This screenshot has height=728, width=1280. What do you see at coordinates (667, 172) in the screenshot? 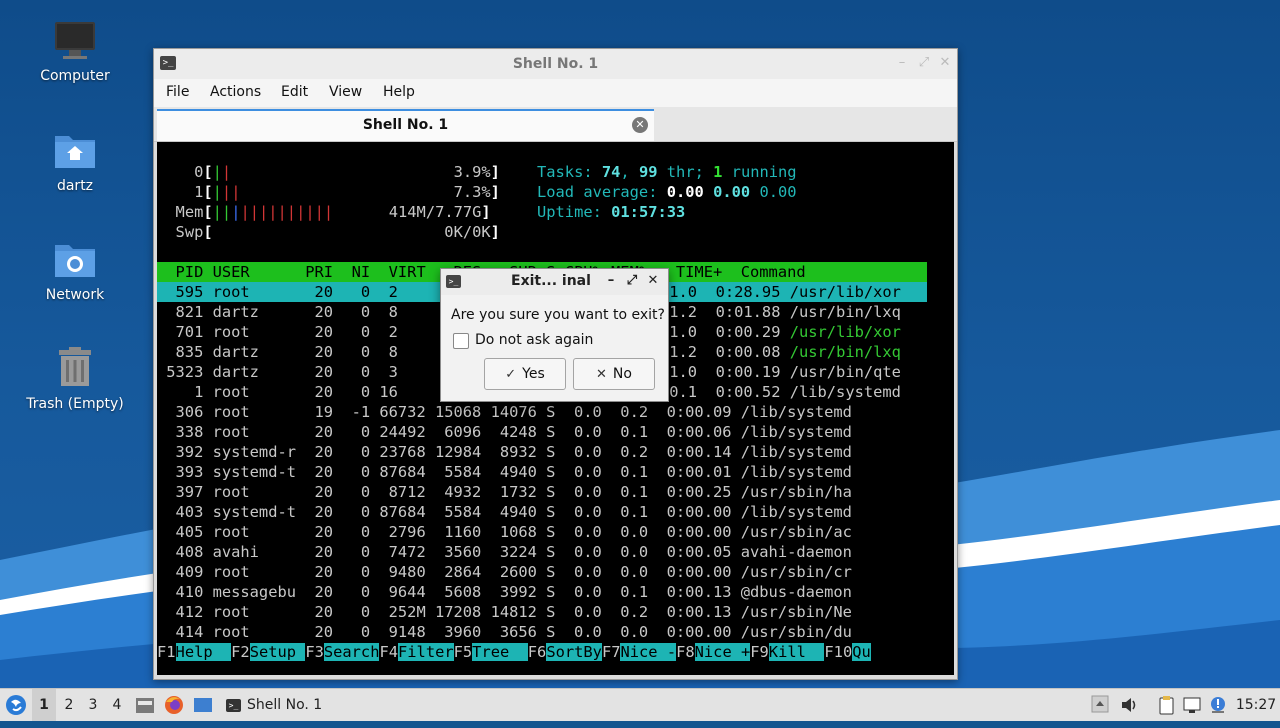
I see `tasks-summary: Tasks: 74, 99 thr; 1 running` at bounding box center [667, 172].